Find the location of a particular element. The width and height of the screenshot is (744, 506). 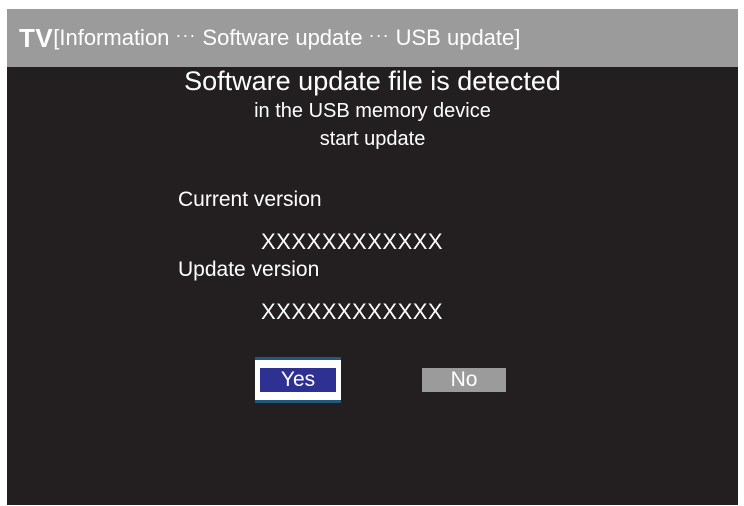

tv-label: TV is located at coordinates (36, 37).